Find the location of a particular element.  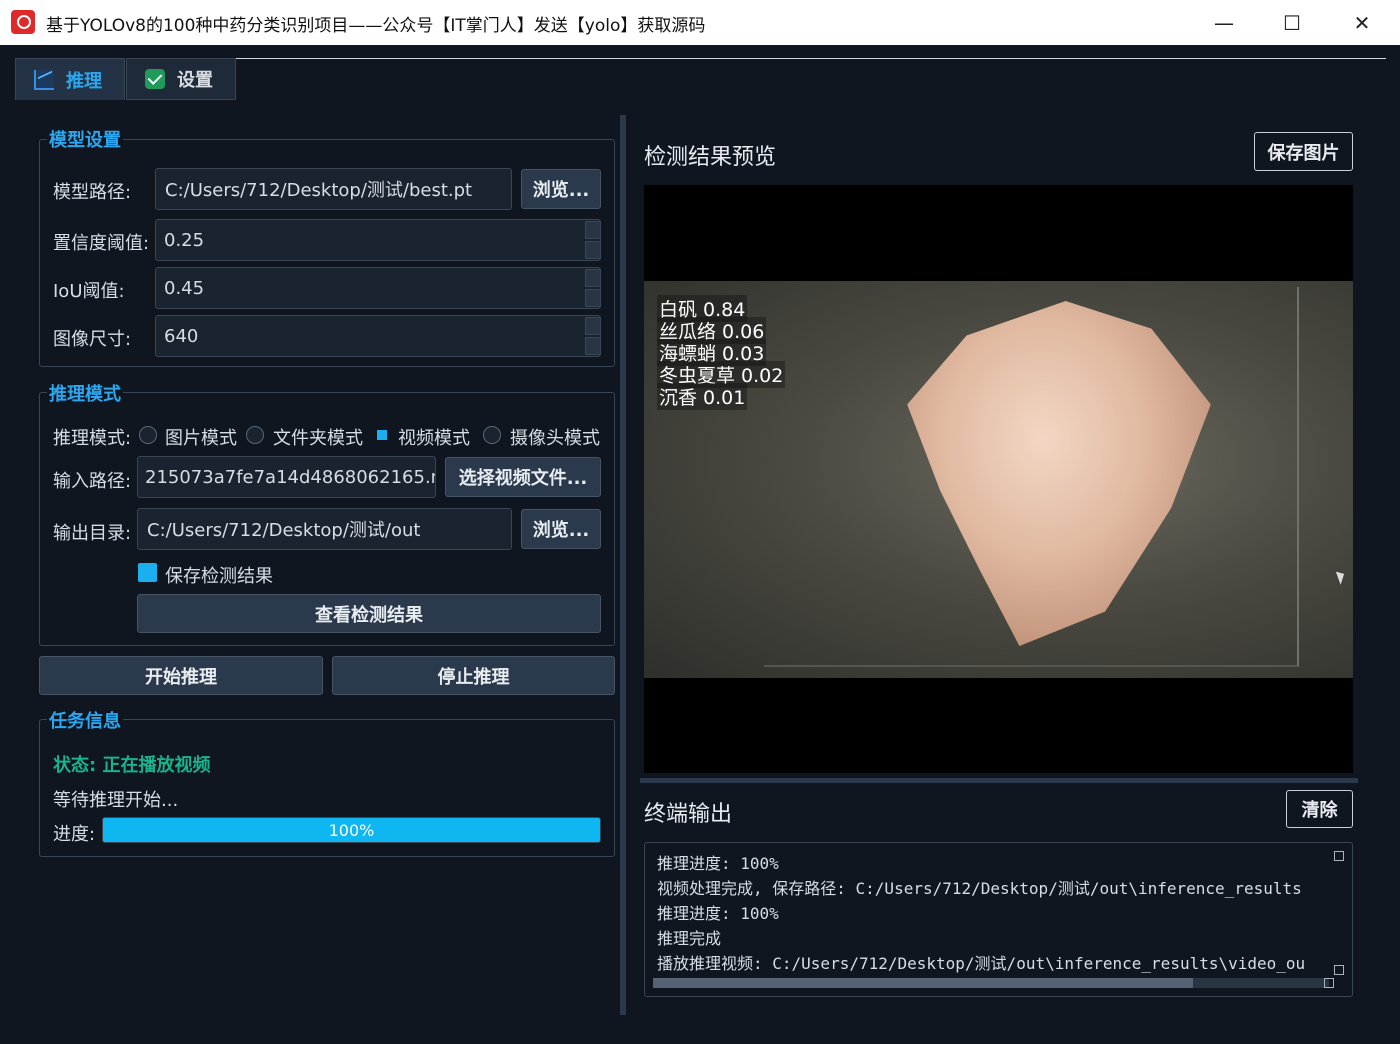

save-image-button: 保存图片 is located at coordinates (1303, 151).